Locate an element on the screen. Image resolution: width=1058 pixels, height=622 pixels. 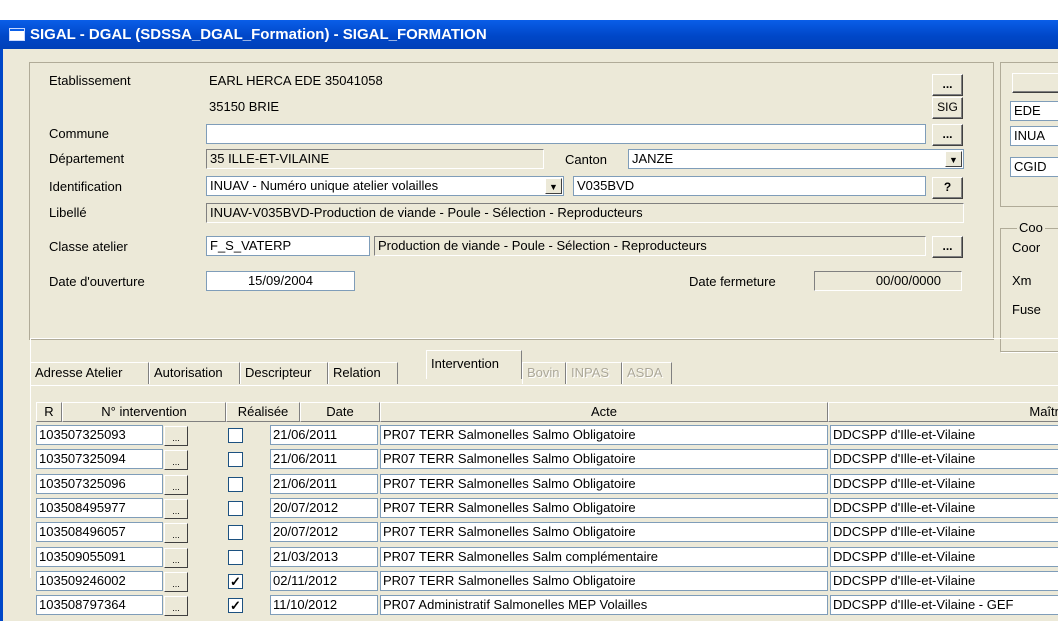
tab-inpas: INPAS is located at coordinates (594, 373).